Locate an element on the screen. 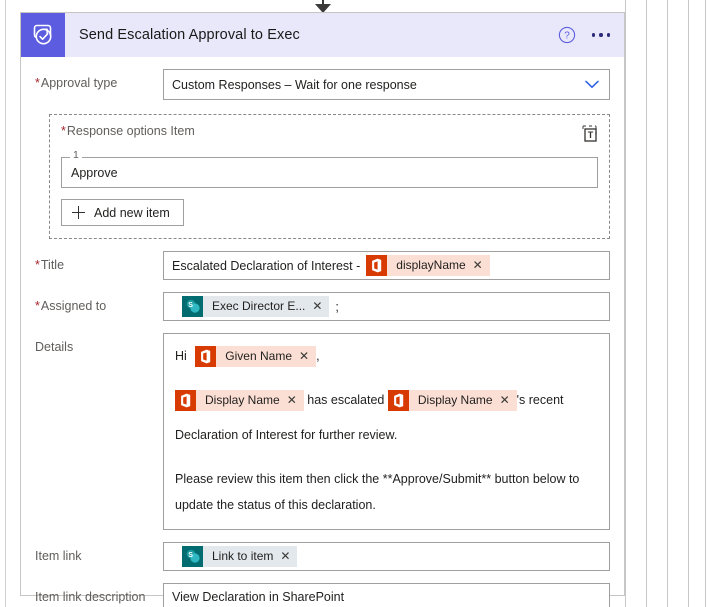 This screenshot has height=607, width=707. response-options-header: *Response options Item T is located at coordinates (329, 136).